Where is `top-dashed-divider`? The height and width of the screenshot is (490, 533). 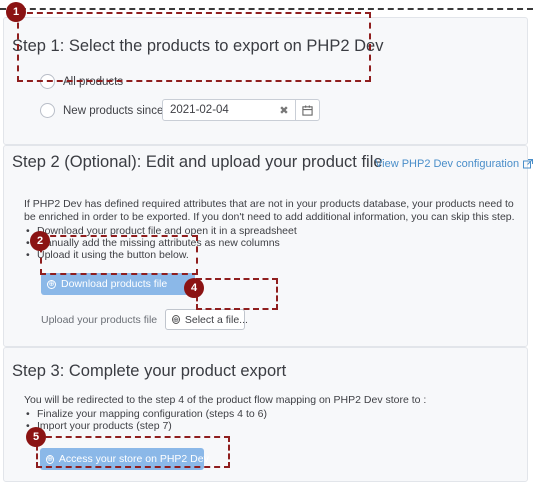 top-dashed-divider is located at coordinates (266, 9).